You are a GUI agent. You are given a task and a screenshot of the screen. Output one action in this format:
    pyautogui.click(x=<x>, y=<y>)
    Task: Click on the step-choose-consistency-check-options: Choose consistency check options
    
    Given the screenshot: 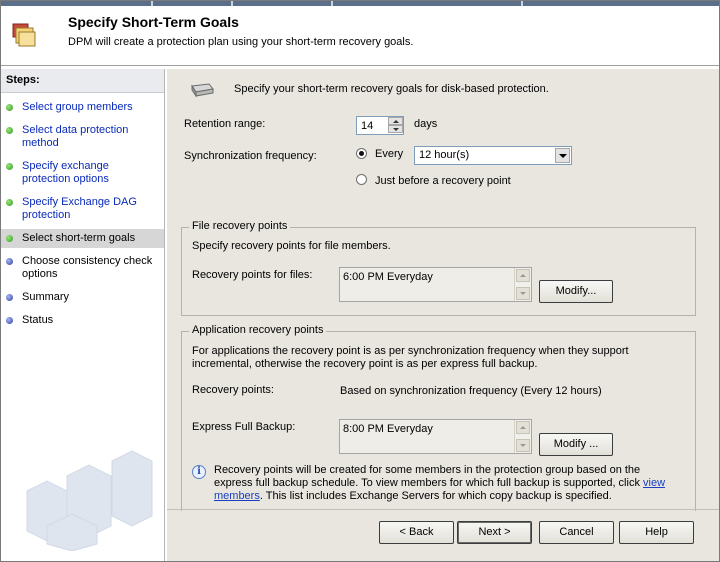 What is the action you would take?
    pyautogui.click(x=82, y=268)
    